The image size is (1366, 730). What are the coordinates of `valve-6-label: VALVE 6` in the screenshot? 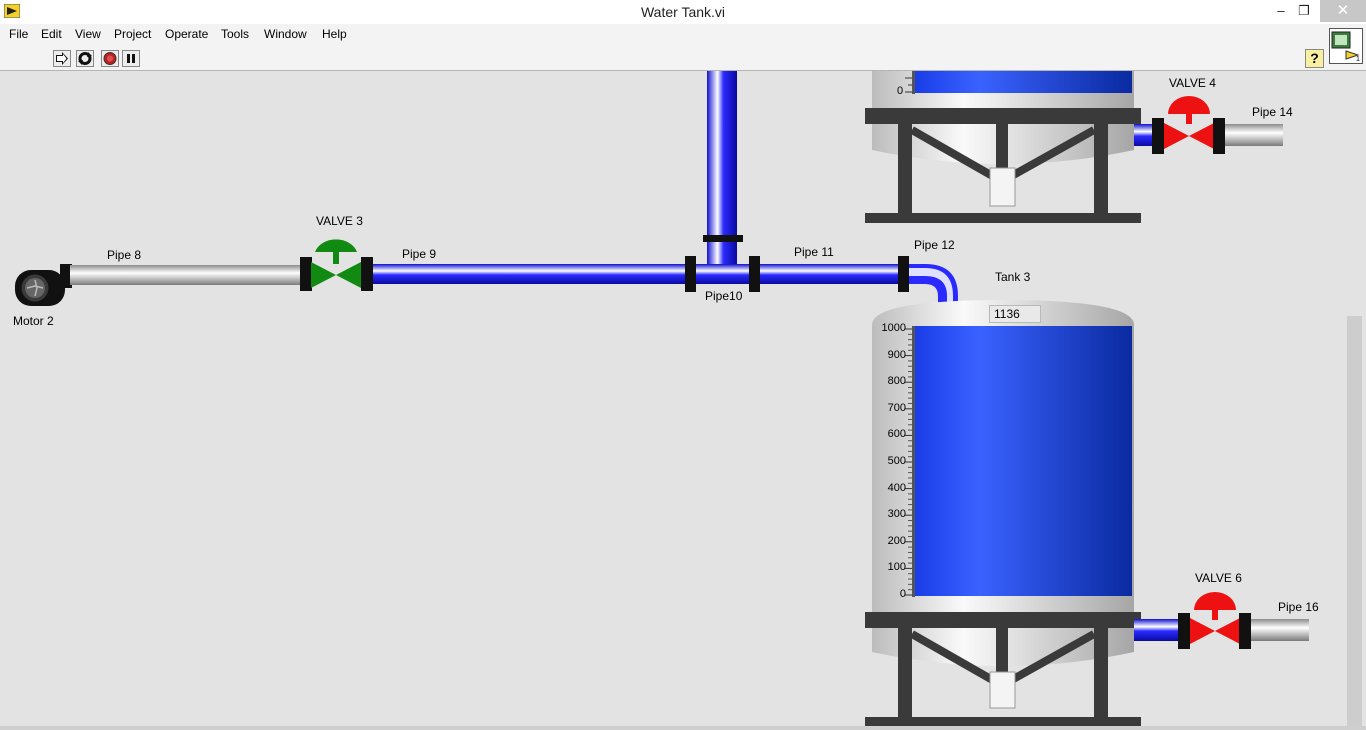 It's located at (1218, 578).